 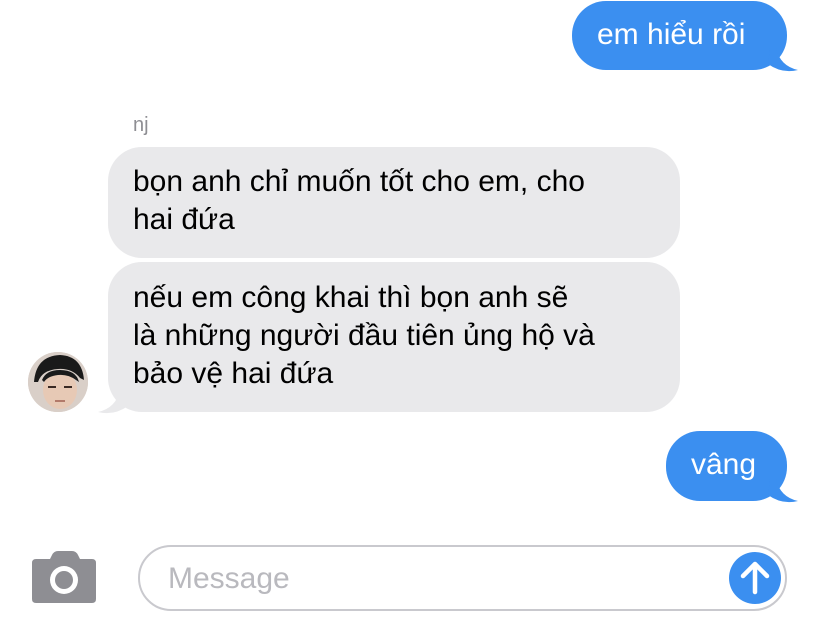 I want to click on message-input: Message, so click(x=462, y=578).